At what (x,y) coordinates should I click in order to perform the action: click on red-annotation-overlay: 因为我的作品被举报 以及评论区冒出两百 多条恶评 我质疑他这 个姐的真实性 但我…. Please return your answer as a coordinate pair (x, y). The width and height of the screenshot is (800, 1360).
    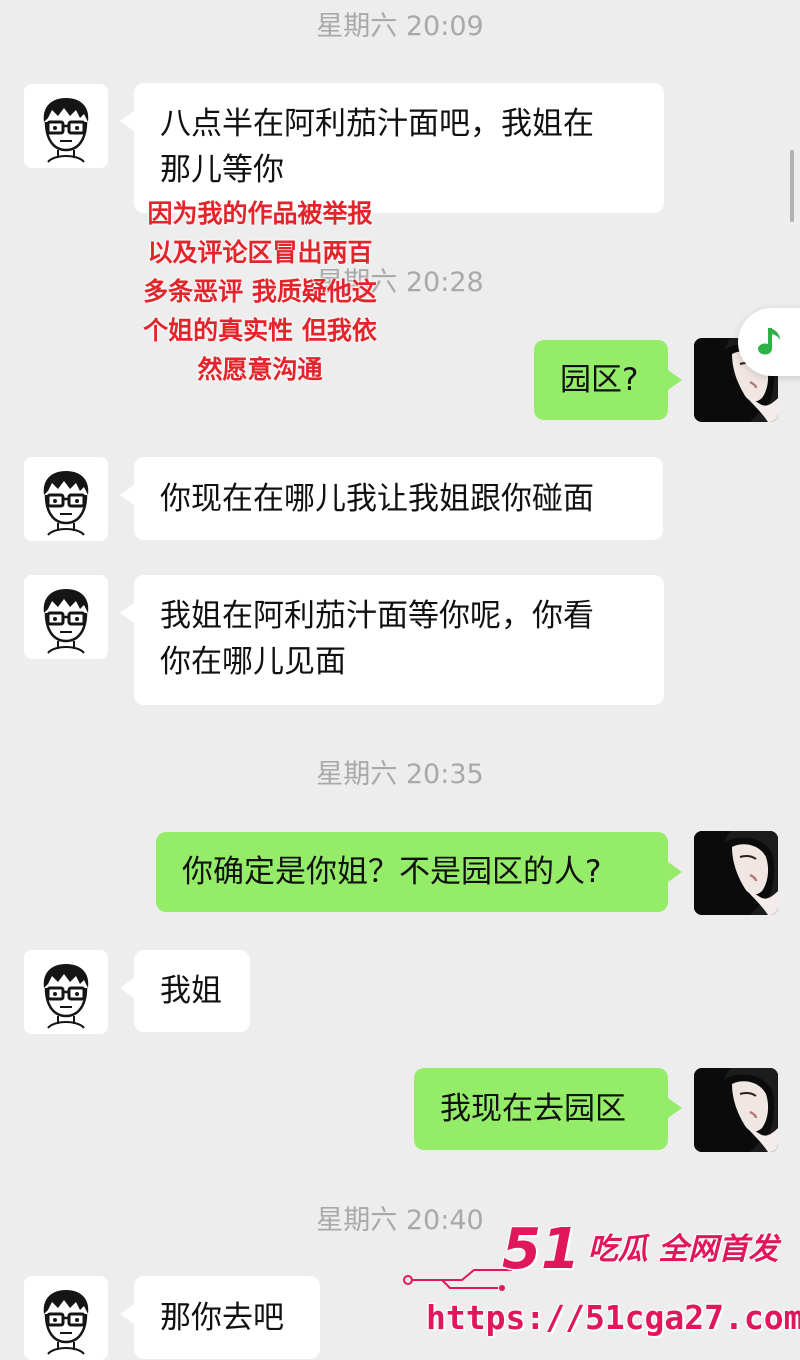
    Looking at the image, I should click on (260, 291).